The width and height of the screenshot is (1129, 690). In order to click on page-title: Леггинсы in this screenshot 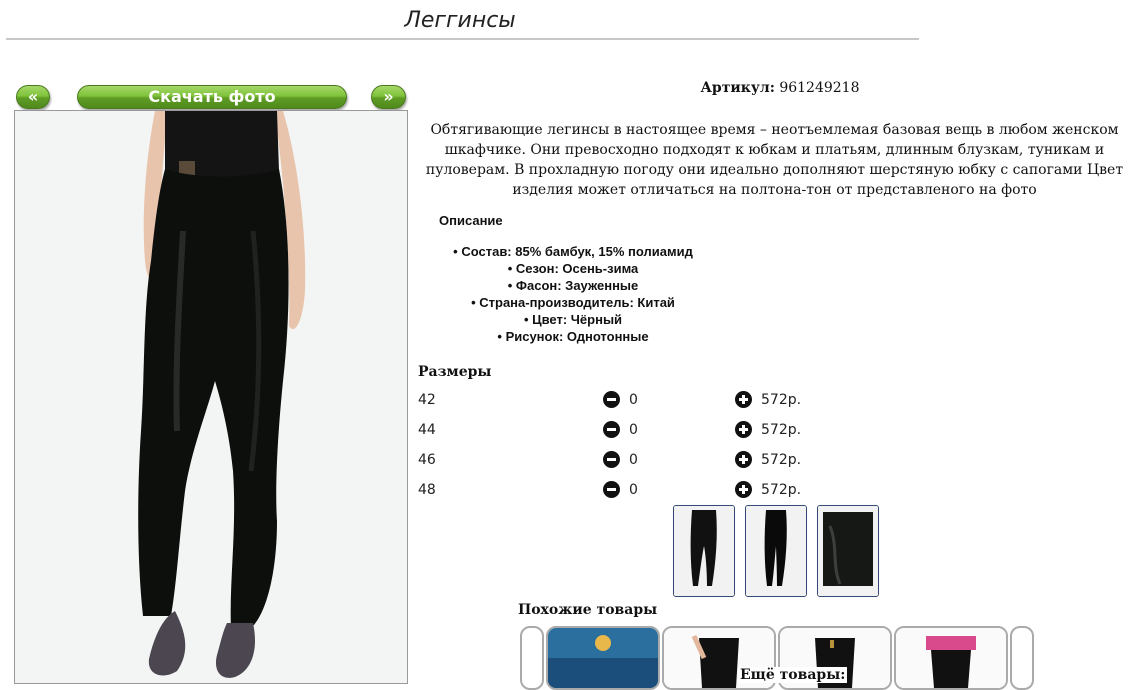, I will do `click(460, 20)`.